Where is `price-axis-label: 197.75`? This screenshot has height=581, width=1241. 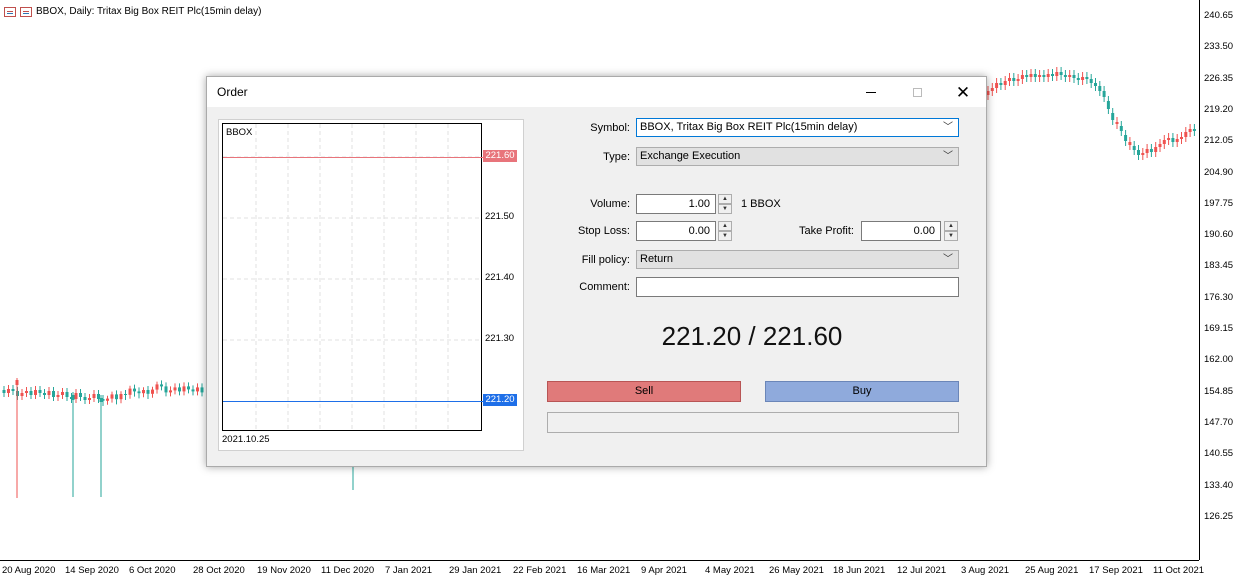
price-axis-label: 197.75 is located at coordinates (1219, 203).